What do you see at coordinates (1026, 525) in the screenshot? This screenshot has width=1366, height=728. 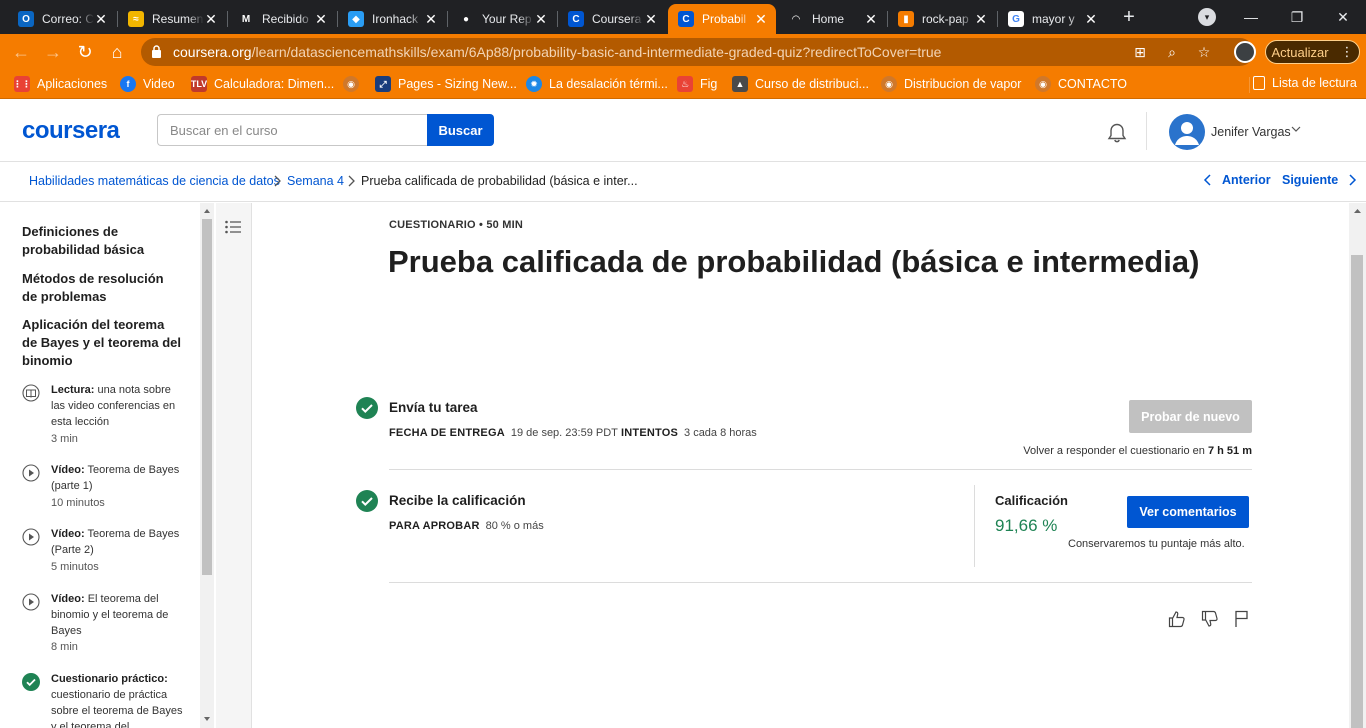 I see `grade-value: 91,66 %` at bounding box center [1026, 525].